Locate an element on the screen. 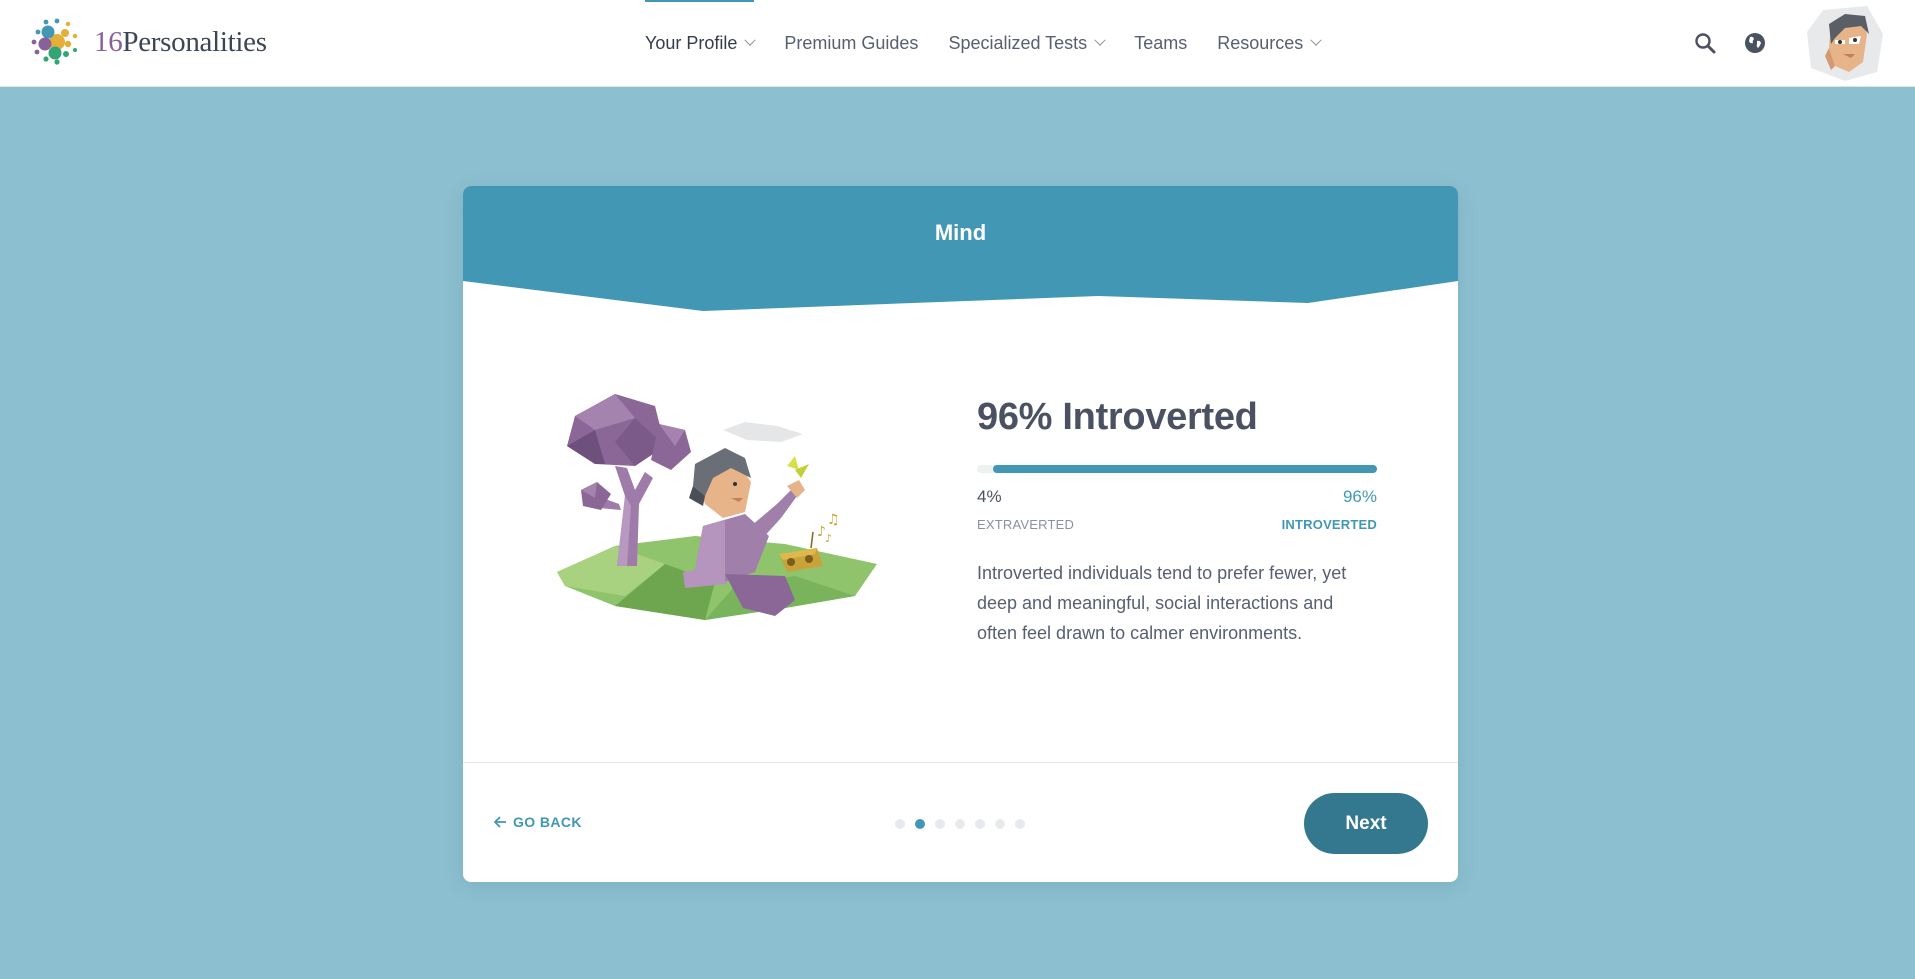  card-header-banner is located at coordinates (960, 248).